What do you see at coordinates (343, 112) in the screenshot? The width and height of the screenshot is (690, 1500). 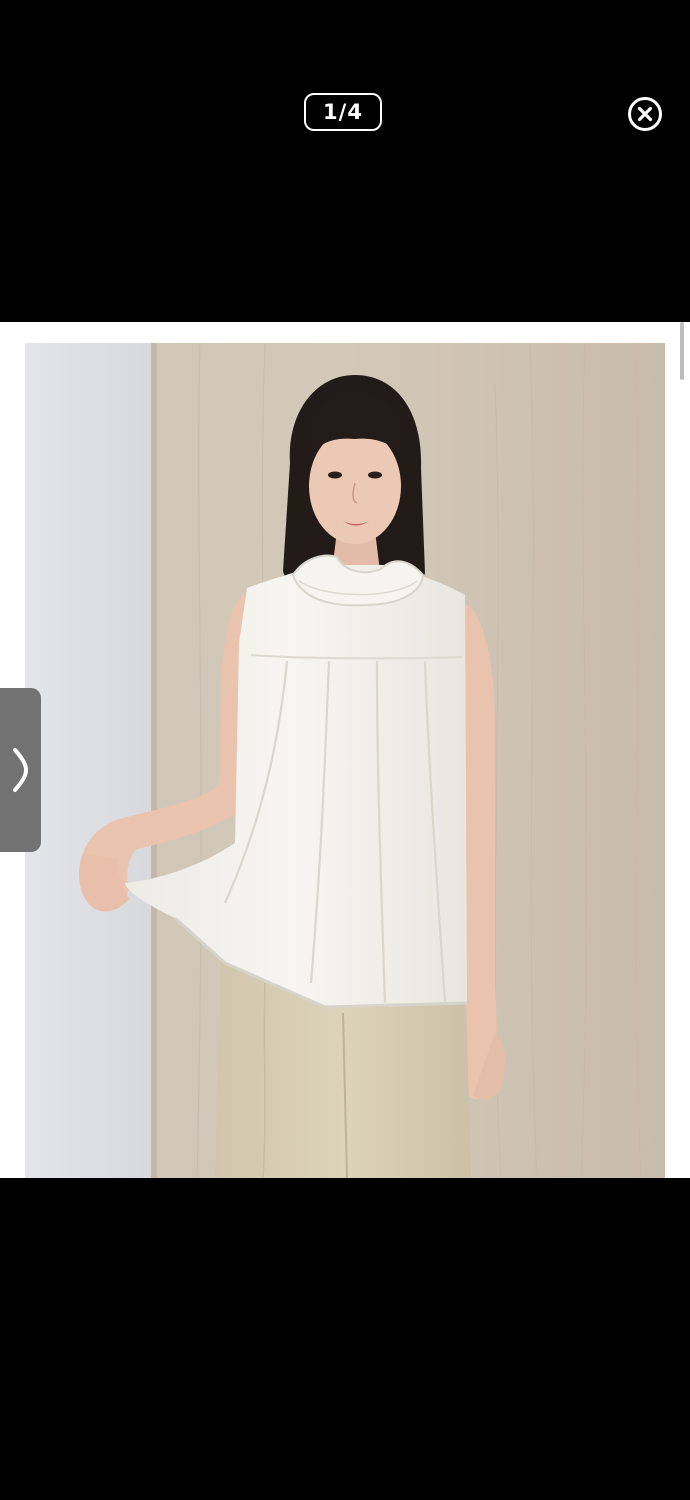 I see `page-counter: 1/4` at bounding box center [343, 112].